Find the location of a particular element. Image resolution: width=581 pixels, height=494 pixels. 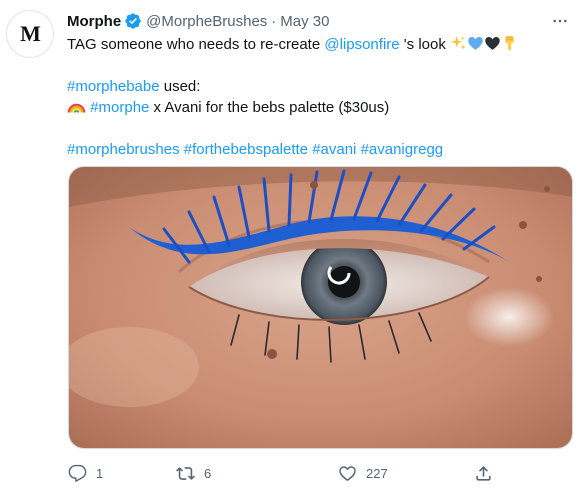

like-button: 227 is located at coordinates (359, 473).